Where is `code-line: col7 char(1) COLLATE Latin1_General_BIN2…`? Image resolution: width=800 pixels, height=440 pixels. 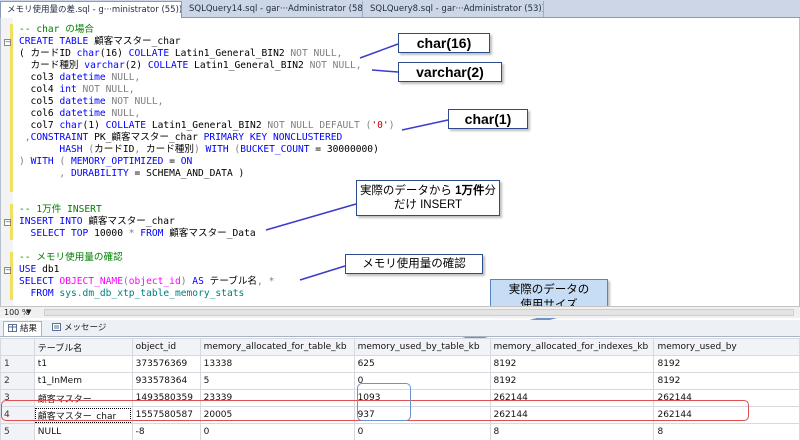 code-line: col7 char(1) COLLATE Latin1_General_BIN2… is located at coordinates (207, 126).